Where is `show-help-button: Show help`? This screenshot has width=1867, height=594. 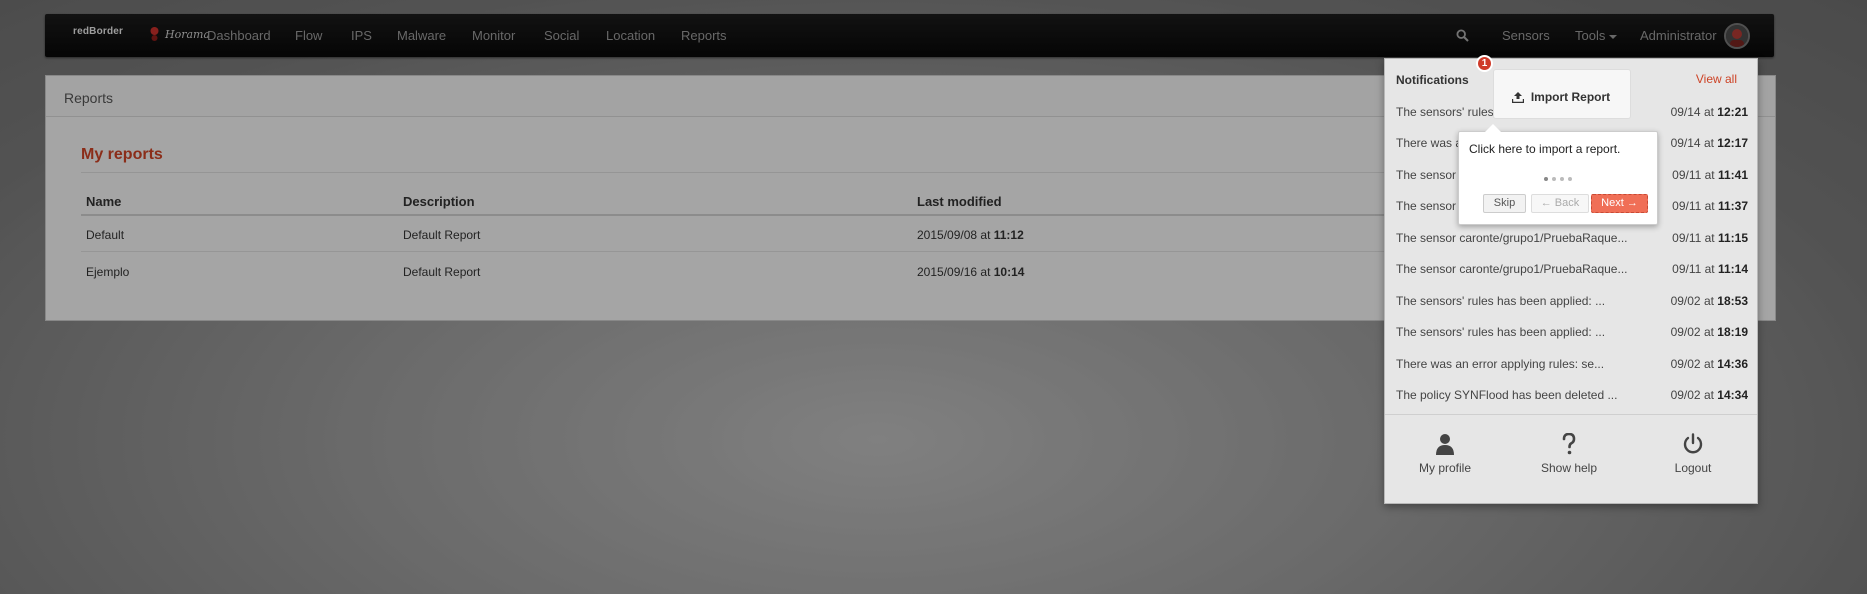
show-help-button: Show help is located at coordinates (1569, 454).